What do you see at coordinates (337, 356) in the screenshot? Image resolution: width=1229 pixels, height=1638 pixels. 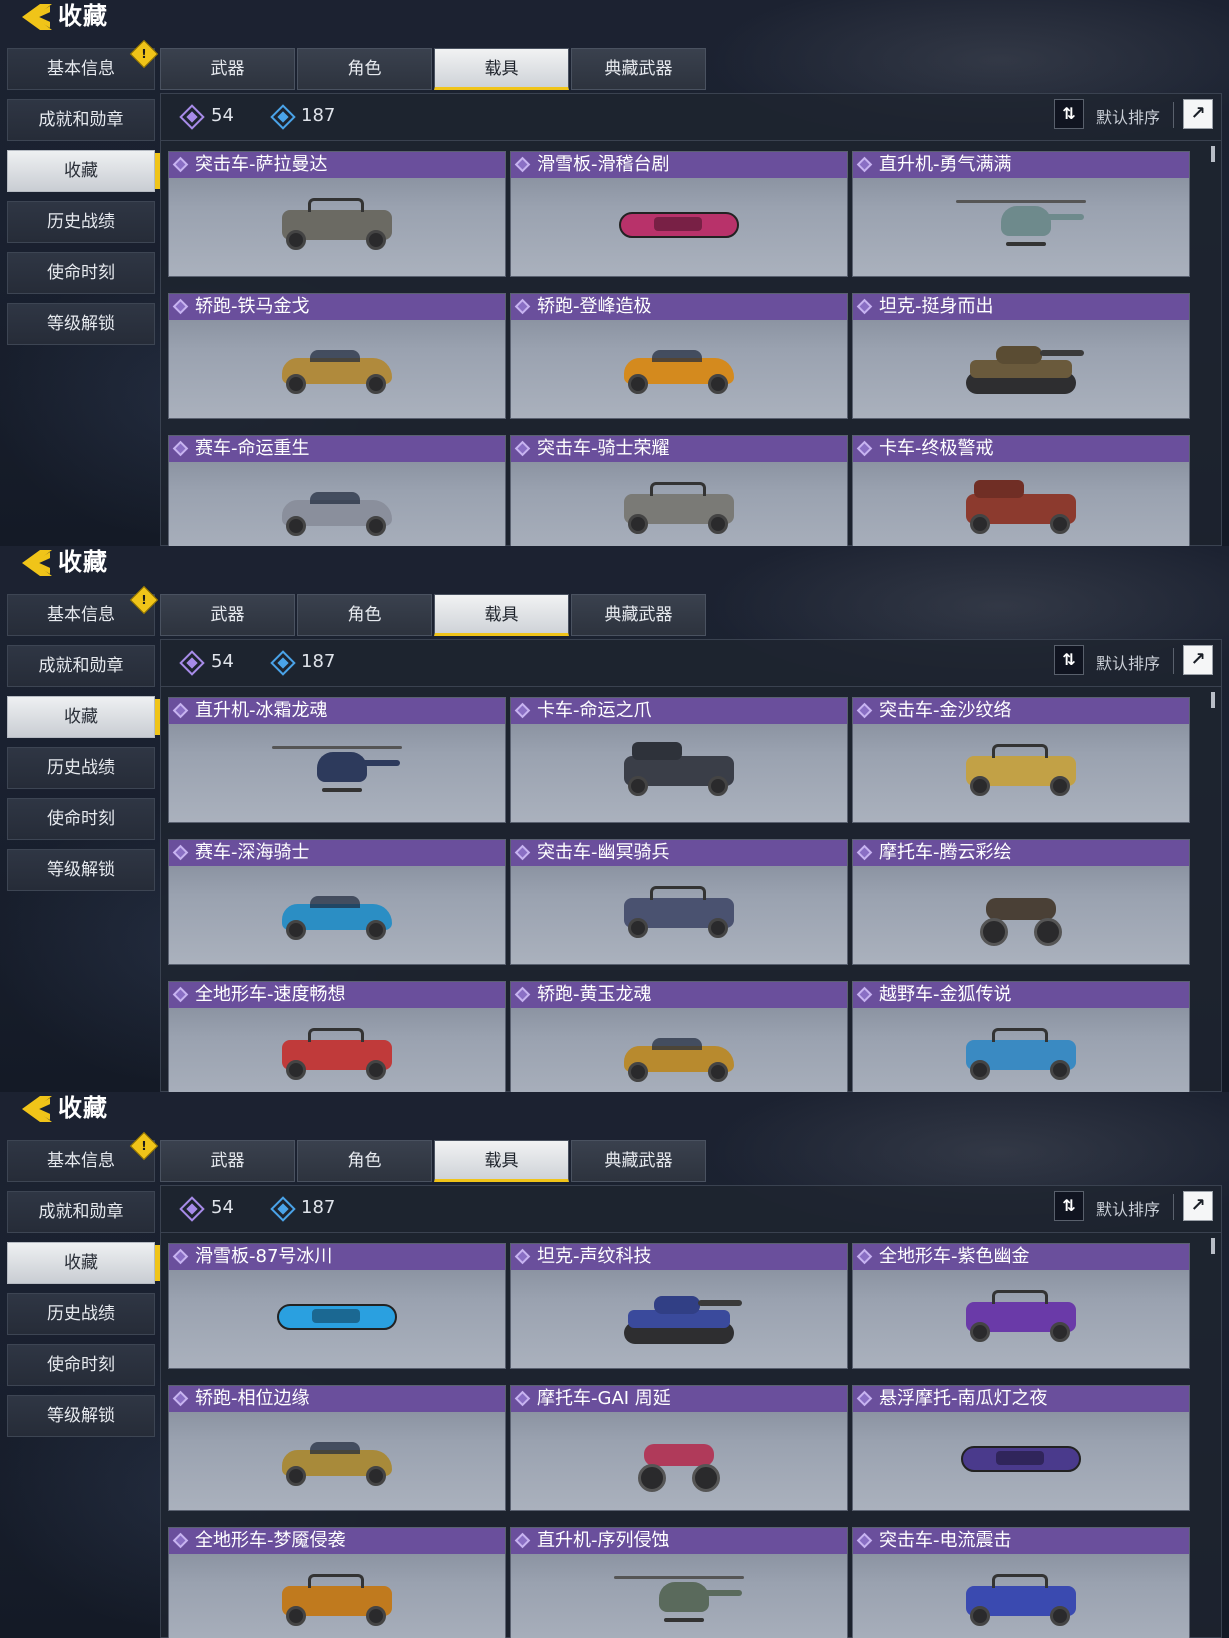 I see `vehicle-card: 轿跑-铁马金戈` at bounding box center [337, 356].